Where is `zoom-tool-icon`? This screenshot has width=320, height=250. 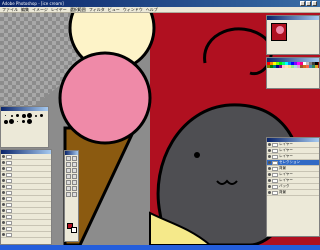
zoom-tool-icon is located at coordinates (74, 194).